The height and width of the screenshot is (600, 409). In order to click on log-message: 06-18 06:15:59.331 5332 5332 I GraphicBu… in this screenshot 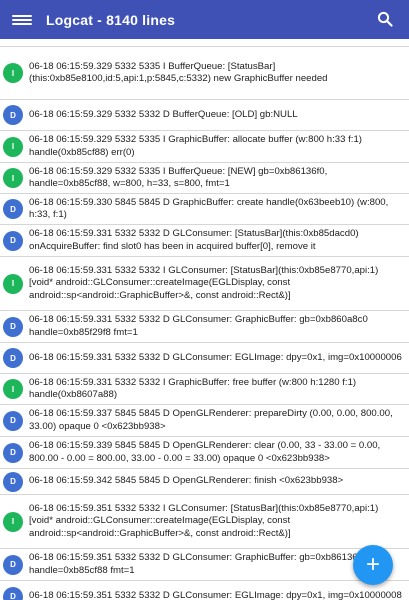, I will do `click(193, 388)`.